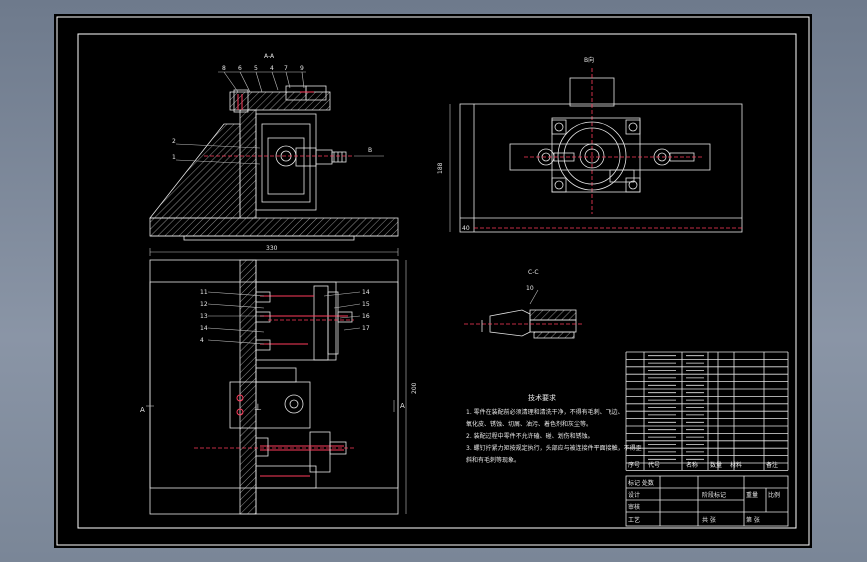  What do you see at coordinates (286, 162) in the screenshot?
I see `fixture-body` at bounding box center [286, 162].